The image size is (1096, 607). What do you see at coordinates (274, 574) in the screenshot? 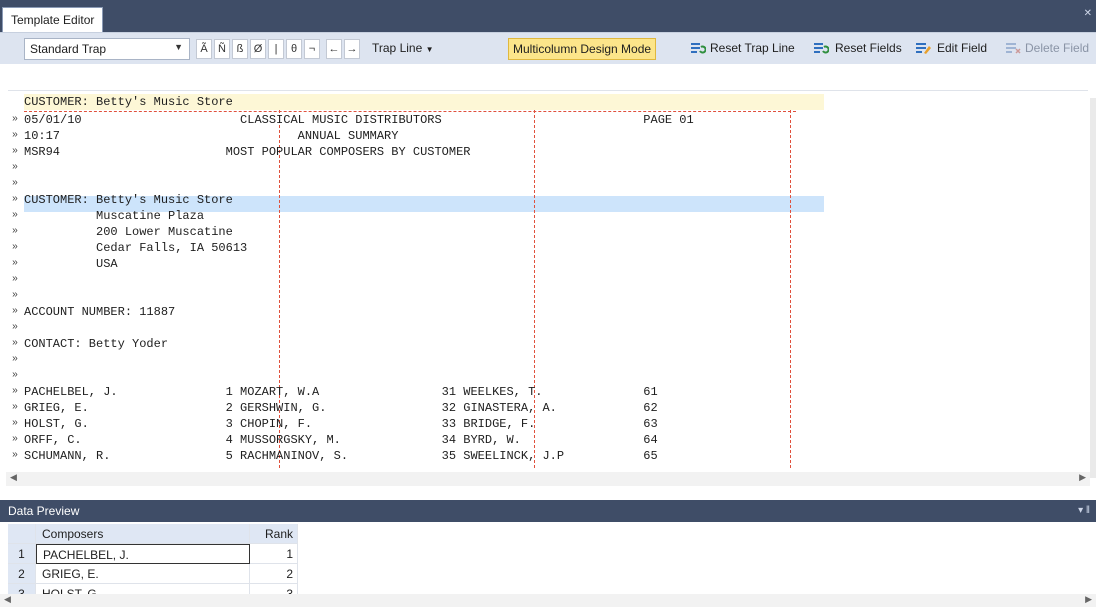
I see `cell-rank: 2` at bounding box center [274, 574].